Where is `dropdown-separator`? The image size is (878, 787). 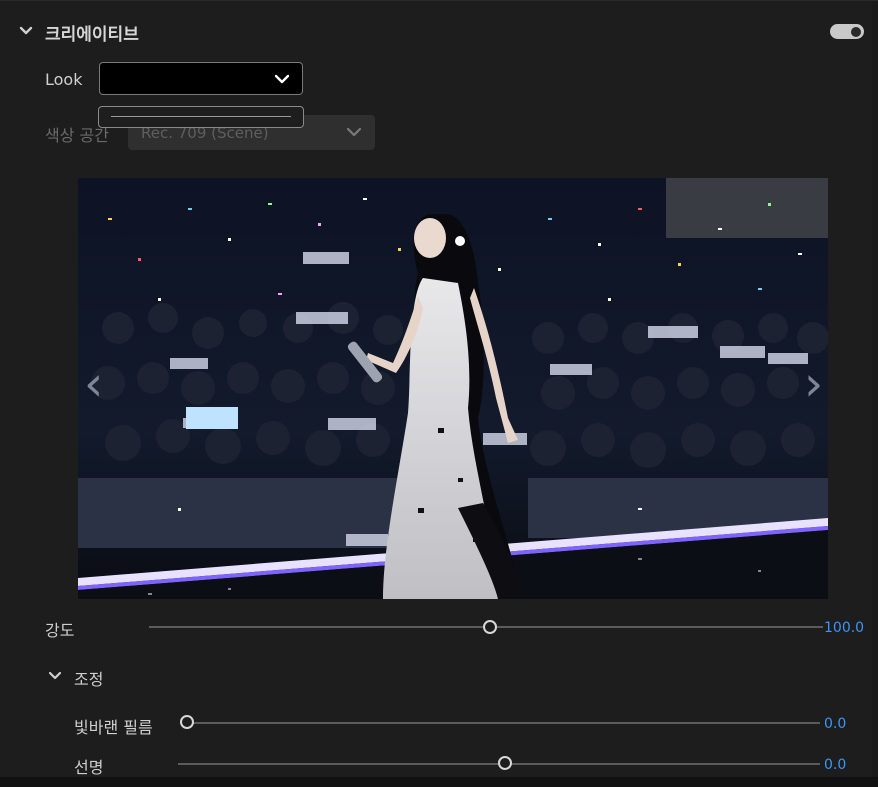
dropdown-separator is located at coordinates (201, 116).